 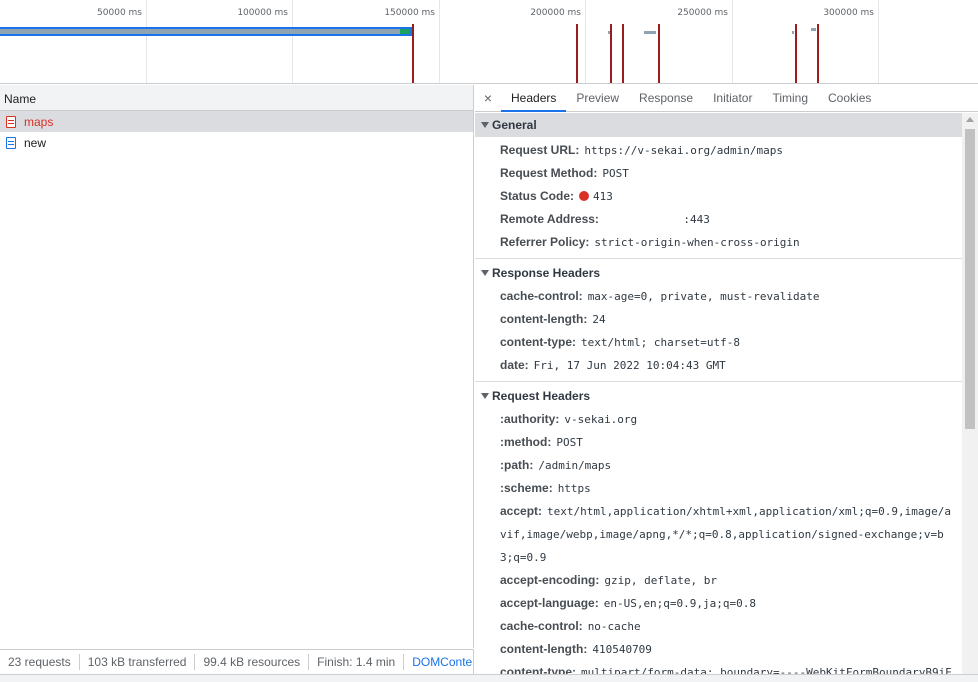 I want to click on response-headers-section-header: Response Headers, so click(x=718, y=273).